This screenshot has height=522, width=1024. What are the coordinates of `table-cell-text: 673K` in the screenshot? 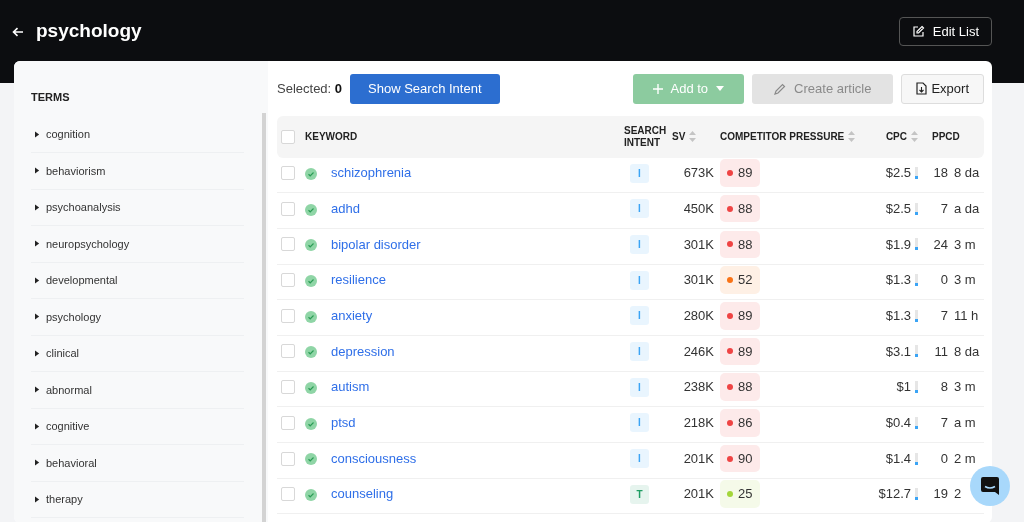 It's located at (698, 173).